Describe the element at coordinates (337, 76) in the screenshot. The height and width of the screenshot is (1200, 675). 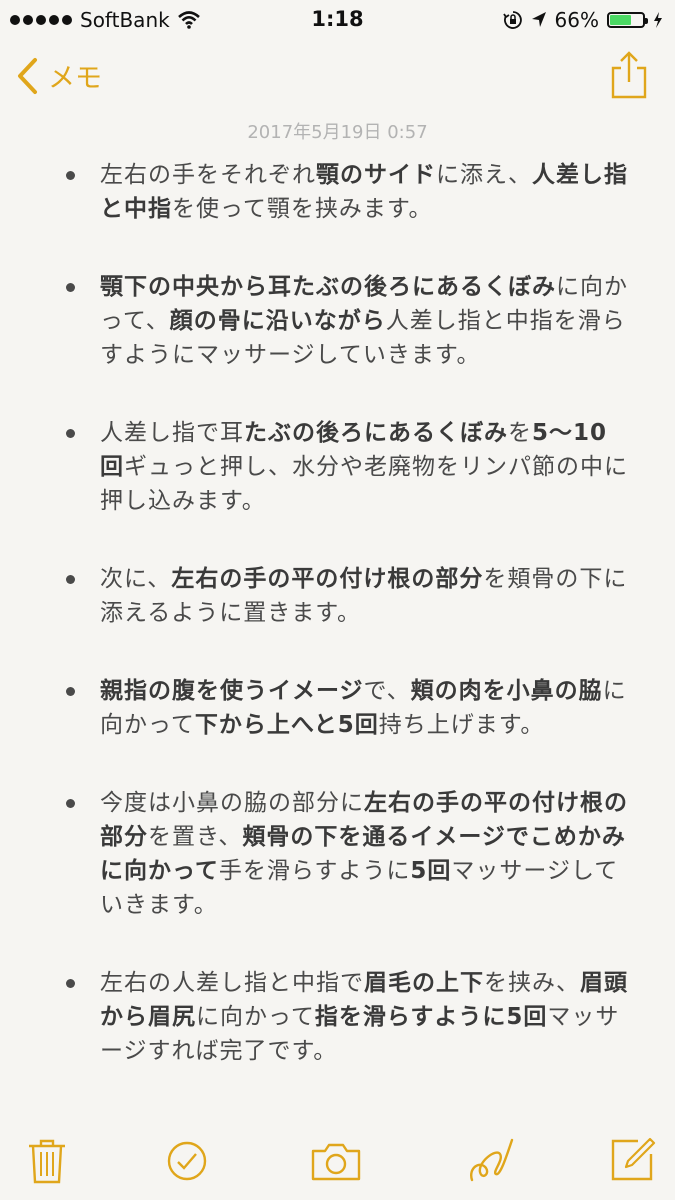
I see `nav-bar: メモ` at that location.